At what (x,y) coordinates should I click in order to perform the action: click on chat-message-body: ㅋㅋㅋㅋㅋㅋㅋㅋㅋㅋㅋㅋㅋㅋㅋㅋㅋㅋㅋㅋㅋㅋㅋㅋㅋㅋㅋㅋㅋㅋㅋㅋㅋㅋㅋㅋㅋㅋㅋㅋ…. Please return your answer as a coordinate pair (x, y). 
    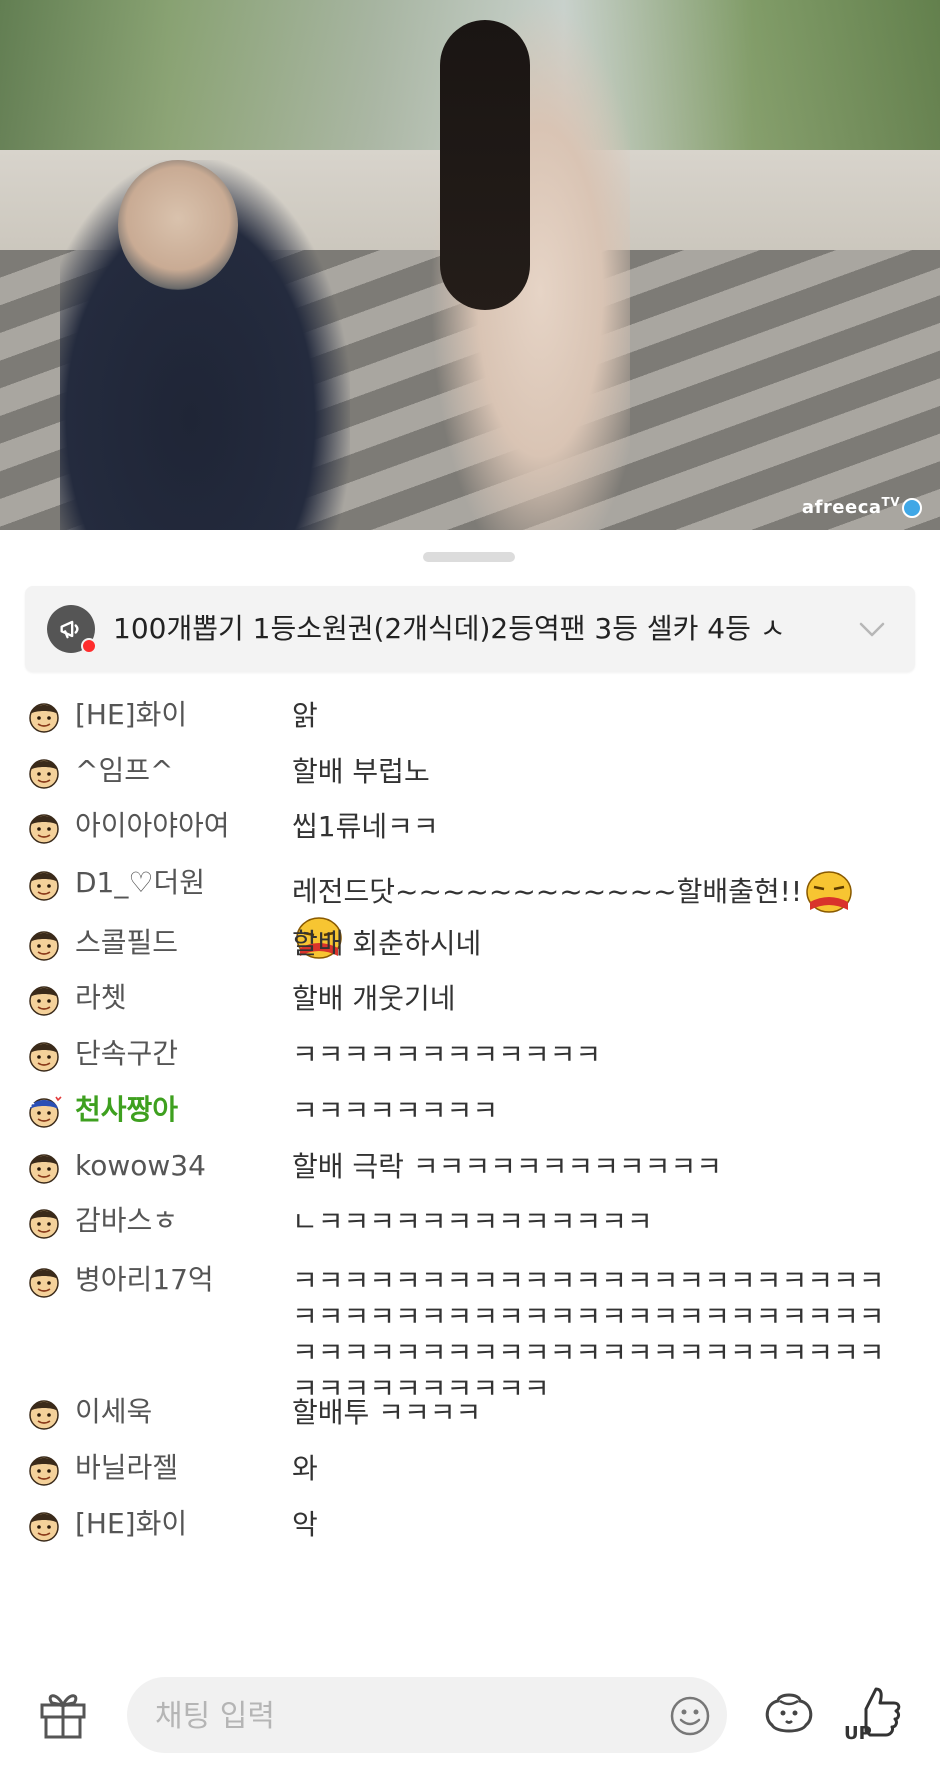
    Looking at the image, I should click on (588, 1334).